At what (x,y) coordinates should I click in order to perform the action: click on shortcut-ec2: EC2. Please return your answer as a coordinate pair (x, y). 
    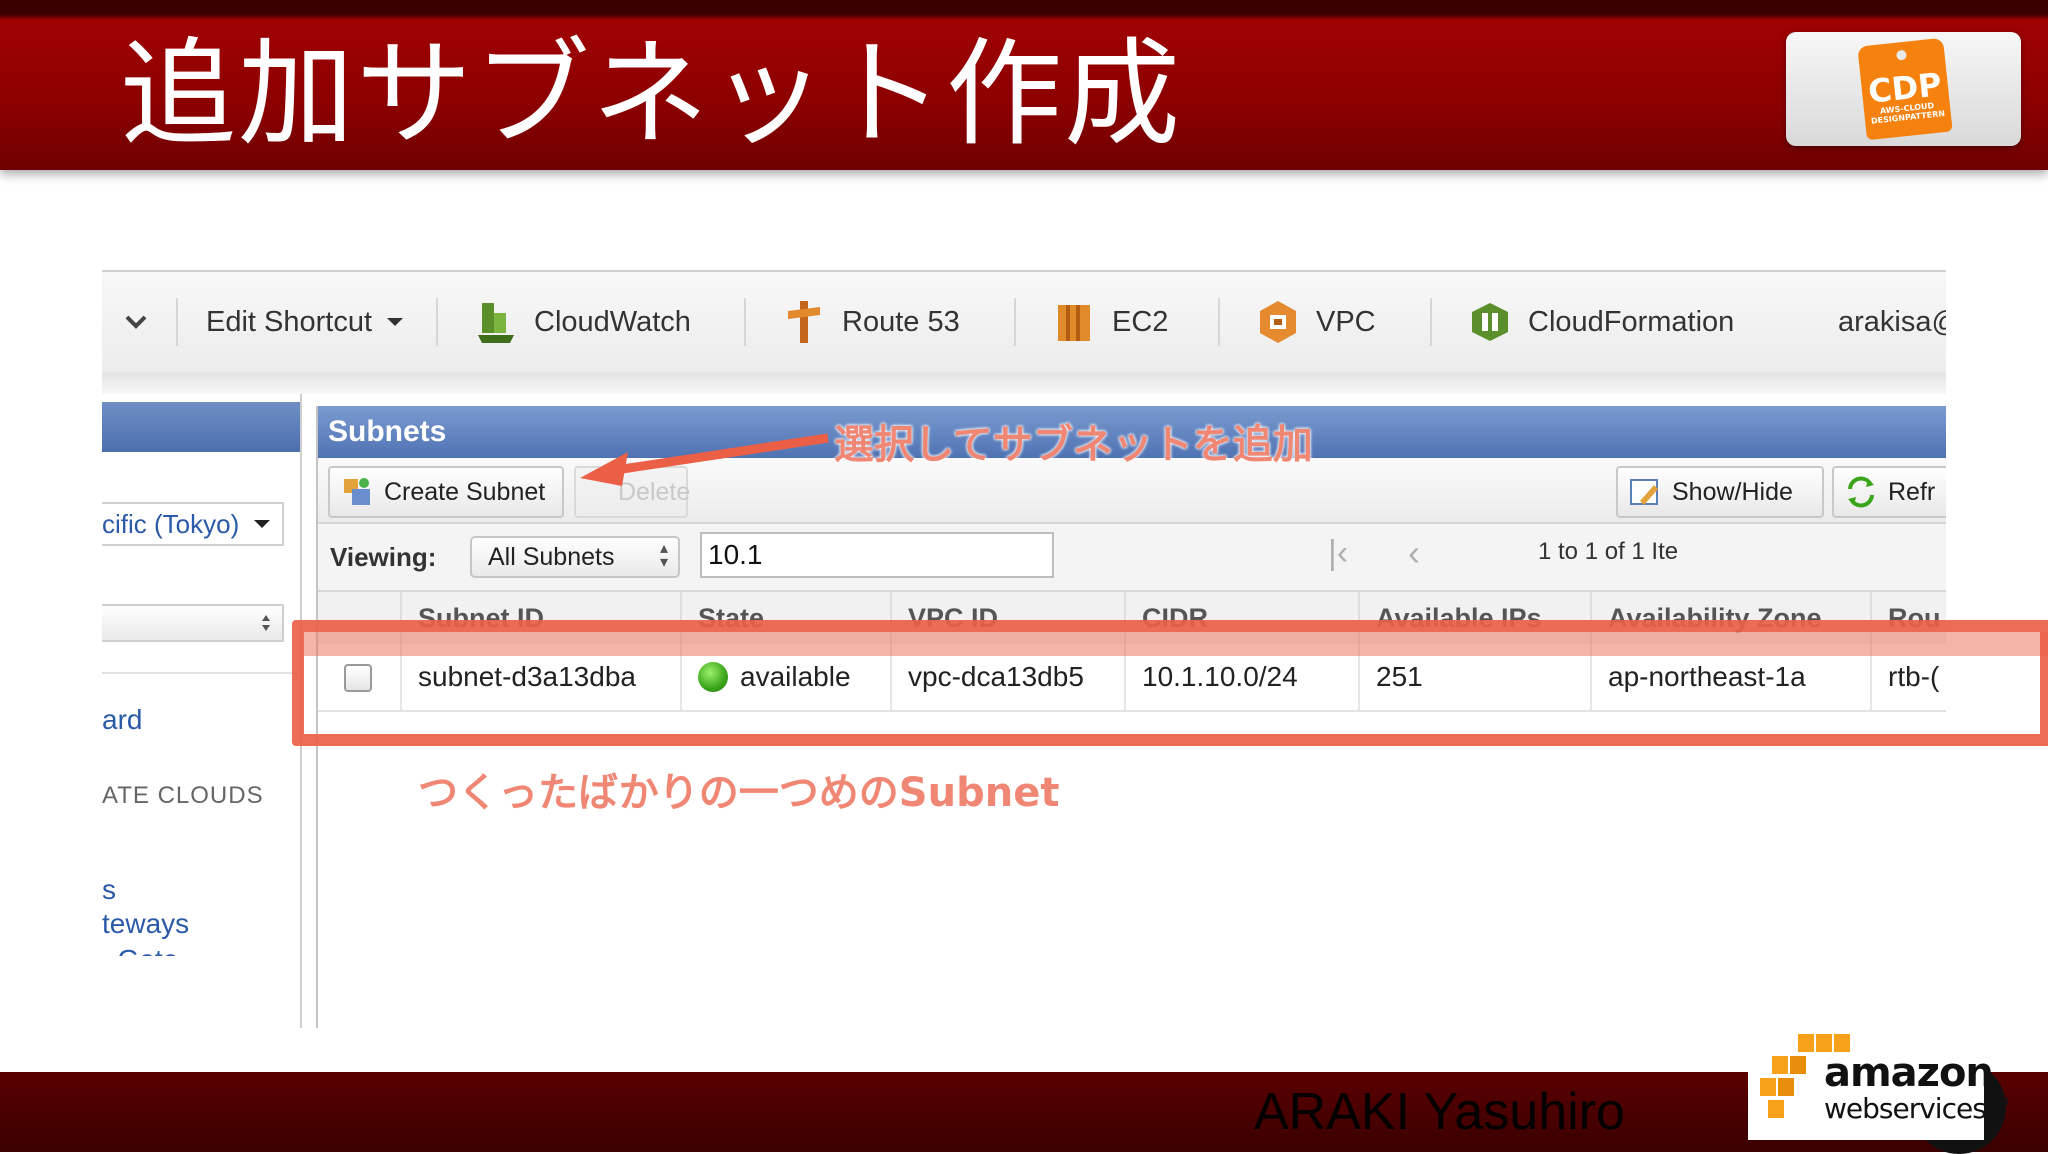
    Looking at the image, I should click on (1111, 322).